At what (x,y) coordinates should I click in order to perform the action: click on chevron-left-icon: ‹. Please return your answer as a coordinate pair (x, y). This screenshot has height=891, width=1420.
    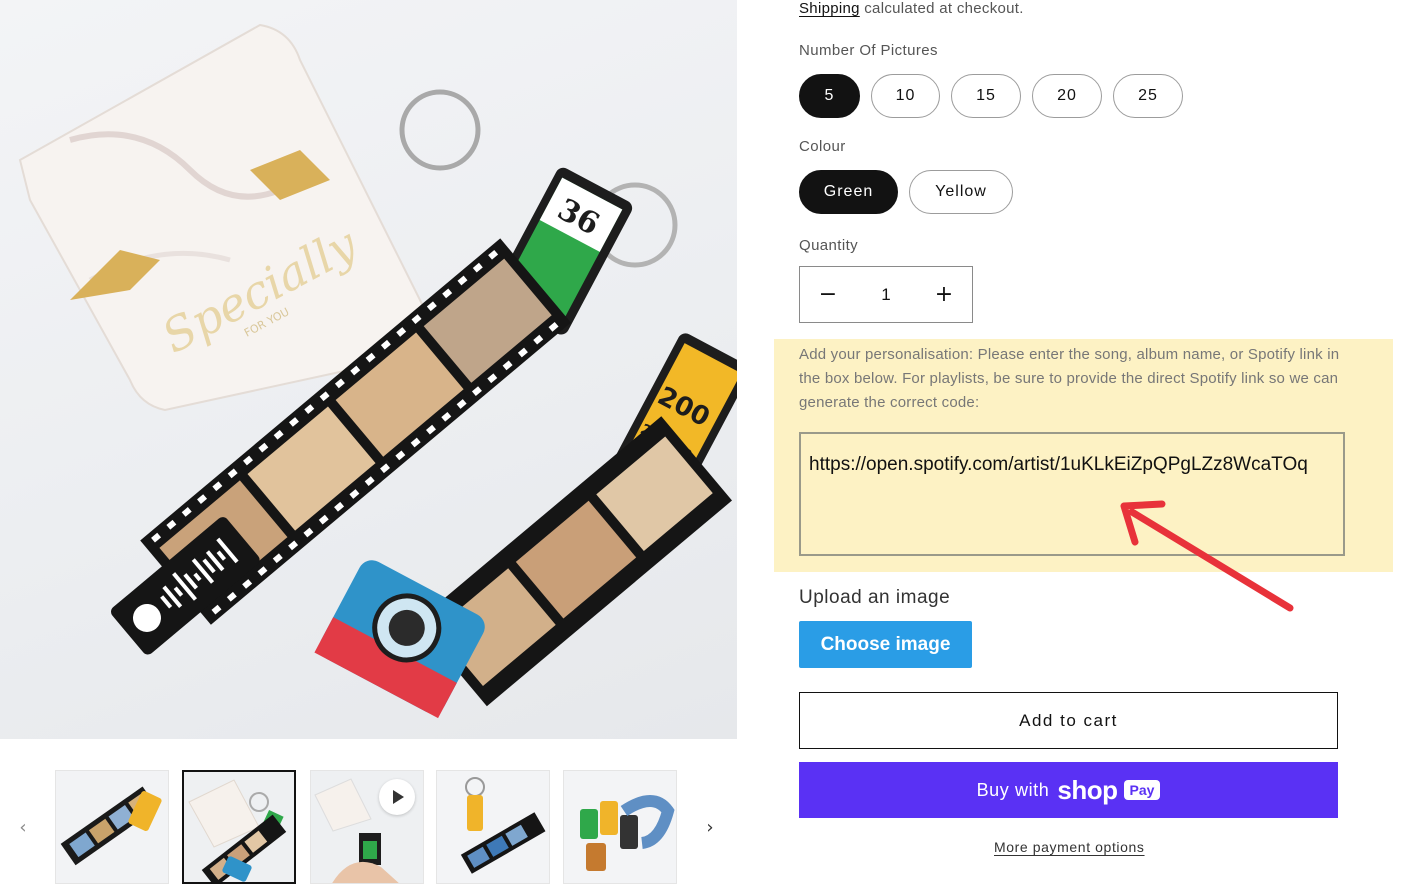
    Looking at the image, I should click on (23, 828).